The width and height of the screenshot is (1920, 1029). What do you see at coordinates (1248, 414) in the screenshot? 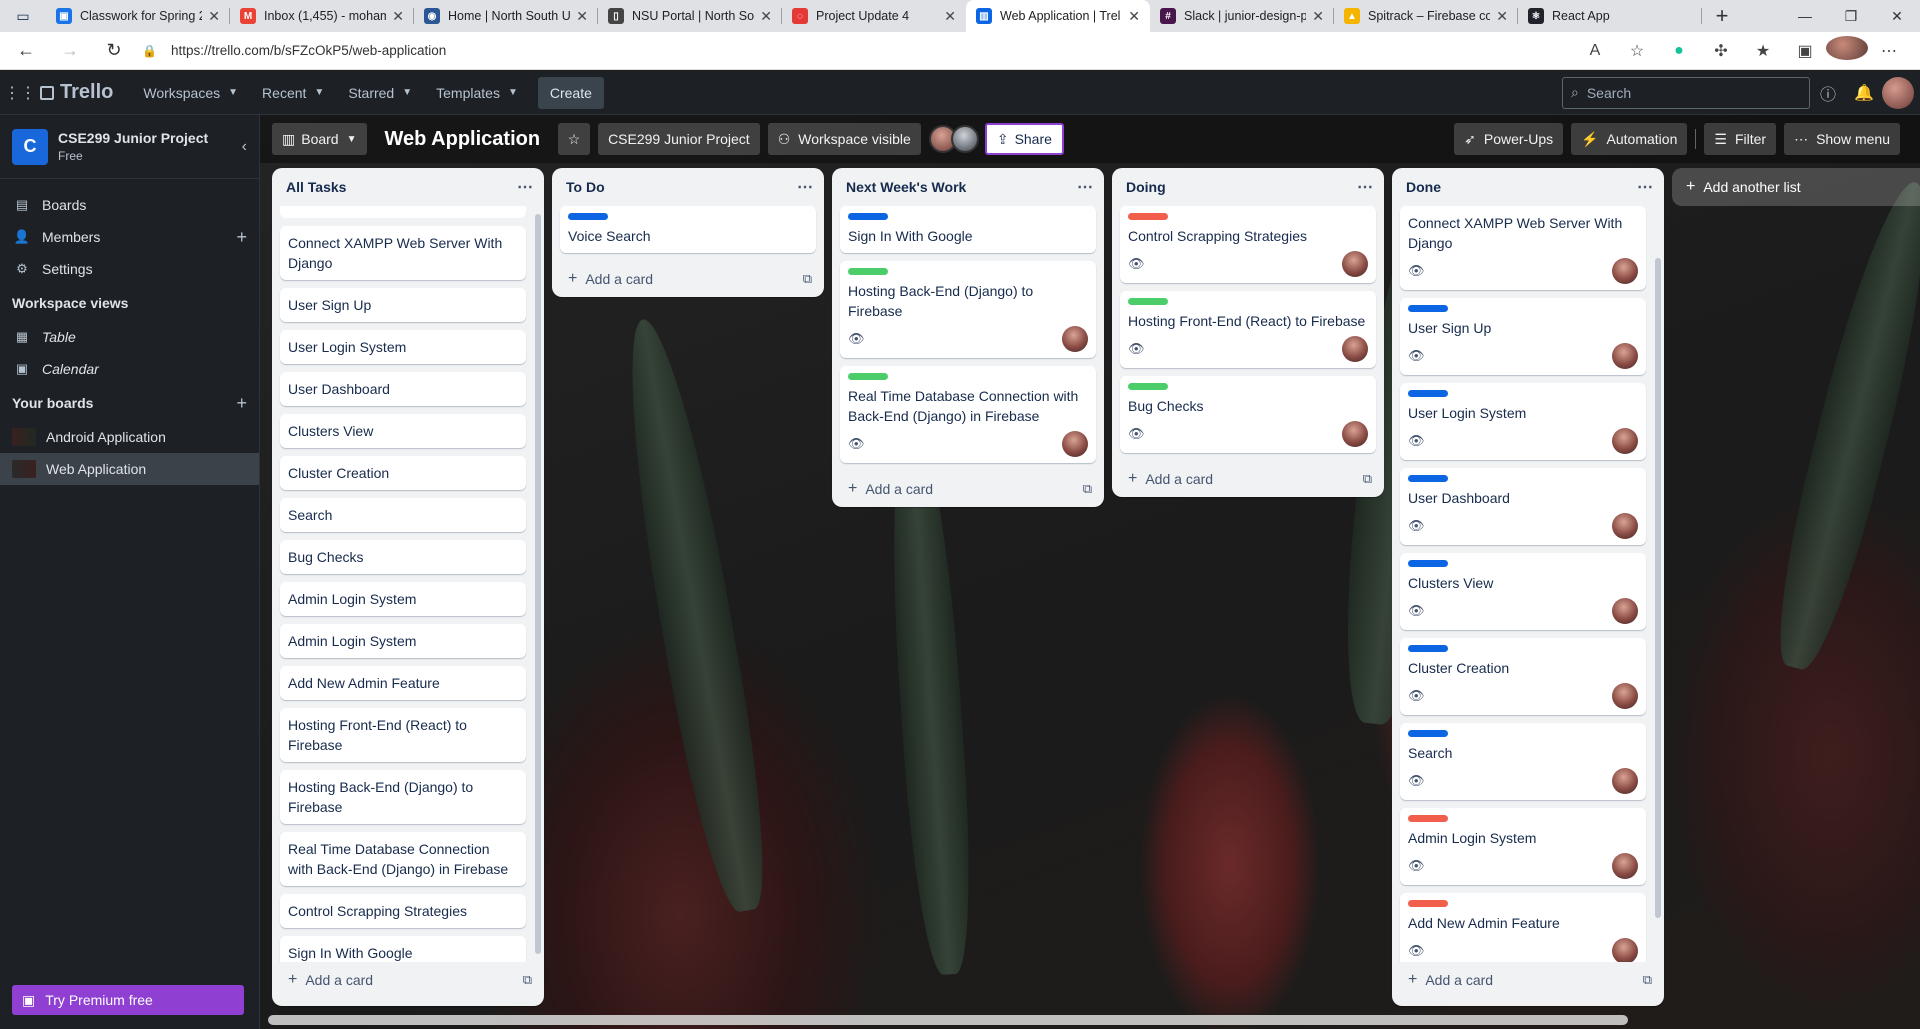
I see `task-card: Bug Checks 👁` at bounding box center [1248, 414].